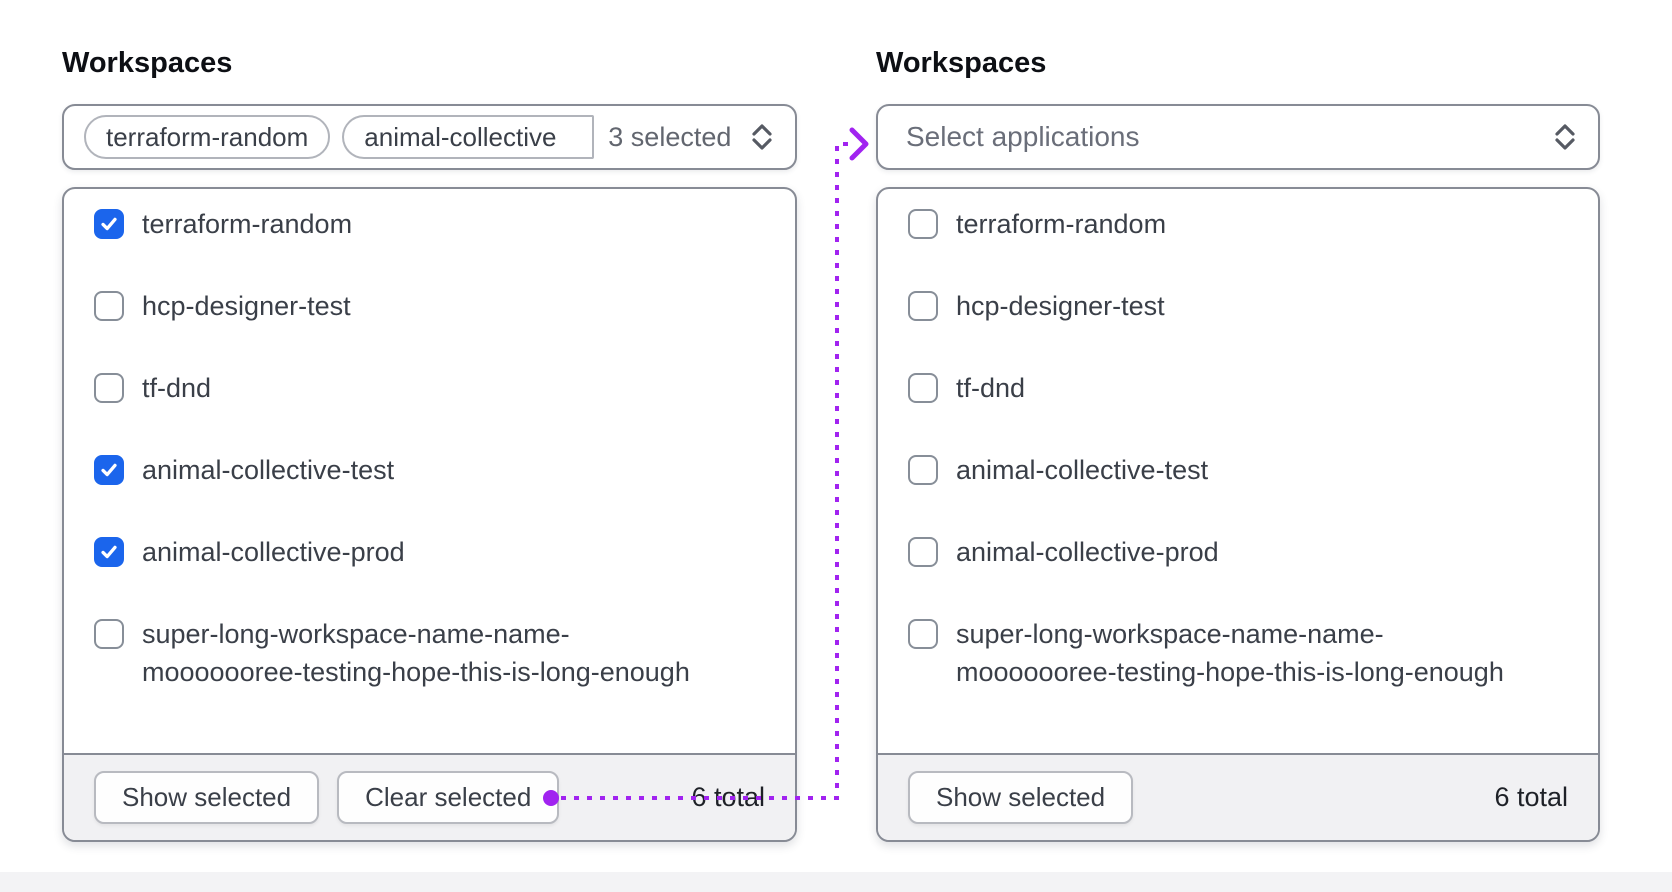 Image resolution: width=1672 pixels, height=892 pixels. I want to click on tag-label: animal-collective, so click(460, 136).